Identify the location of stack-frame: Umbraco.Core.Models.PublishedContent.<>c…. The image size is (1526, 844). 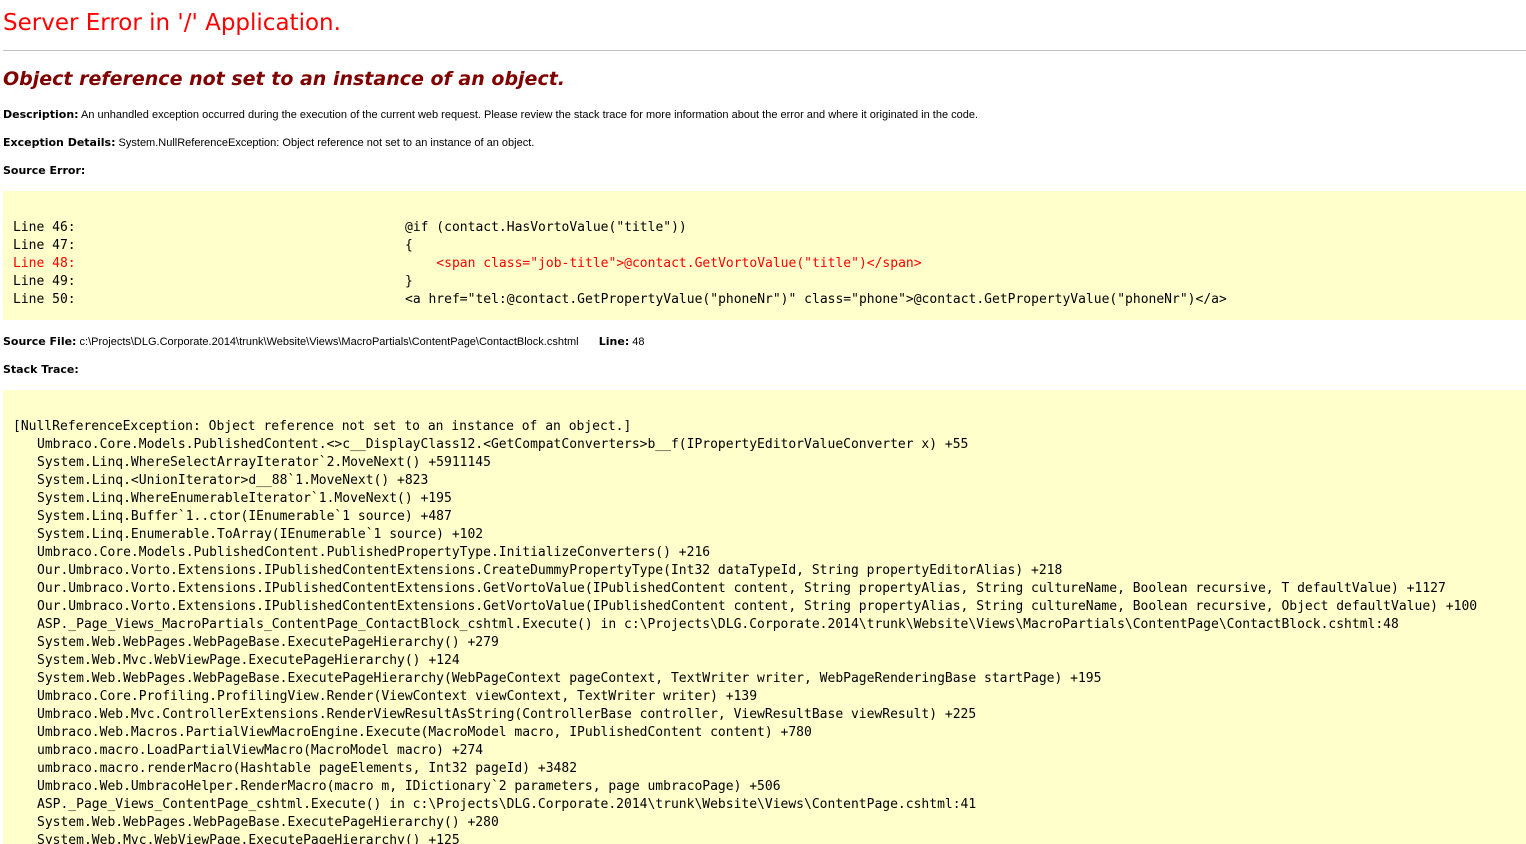
(503, 444).